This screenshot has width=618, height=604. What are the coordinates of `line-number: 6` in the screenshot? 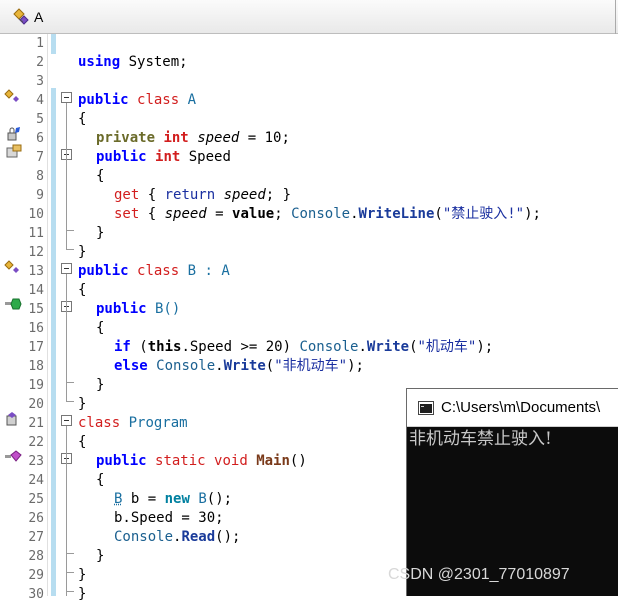 It's located at (33, 138).